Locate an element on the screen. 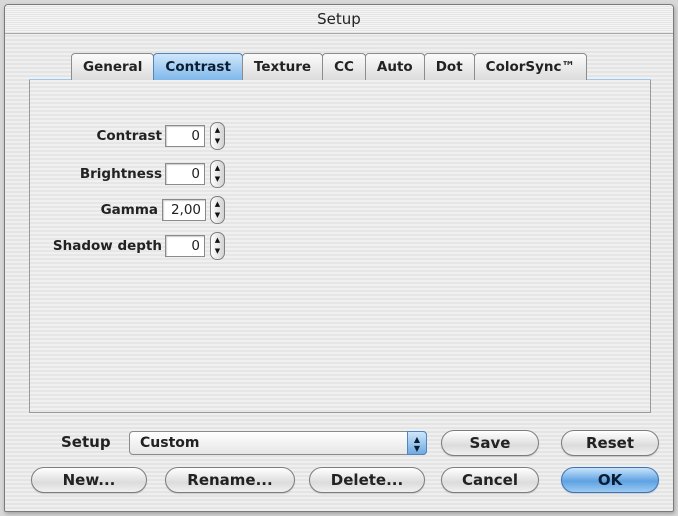  window-title: Setup is located at coordinates (339, 19).